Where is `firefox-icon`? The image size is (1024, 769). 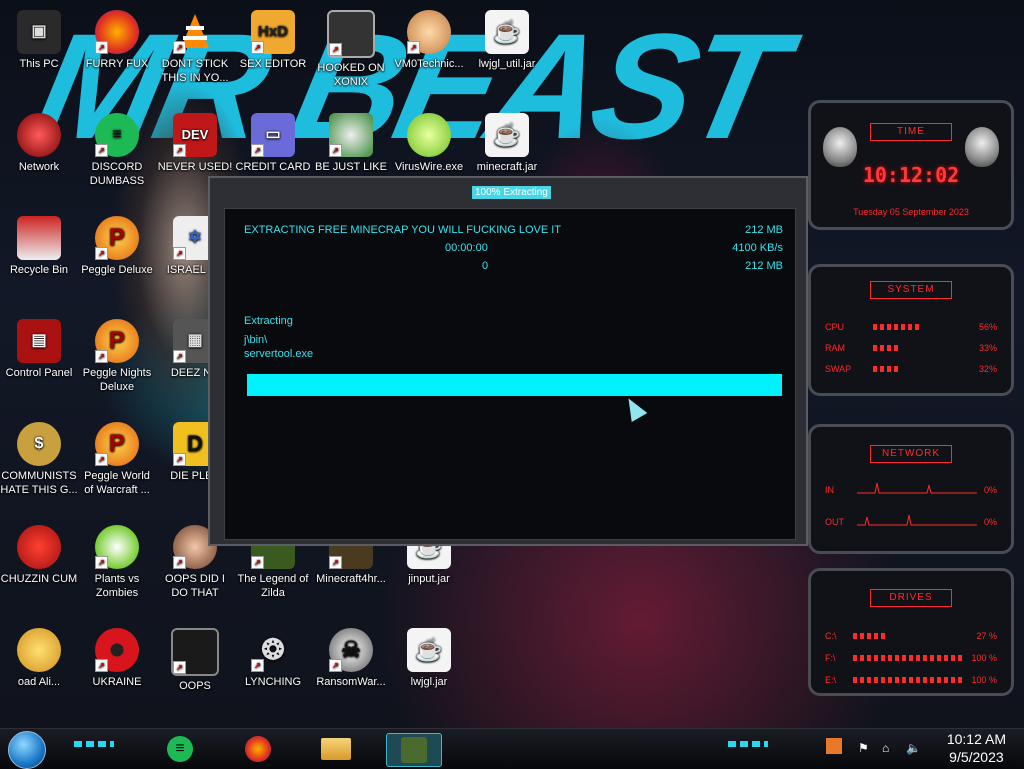 firefox-icon is located at coordinates (258, 749).